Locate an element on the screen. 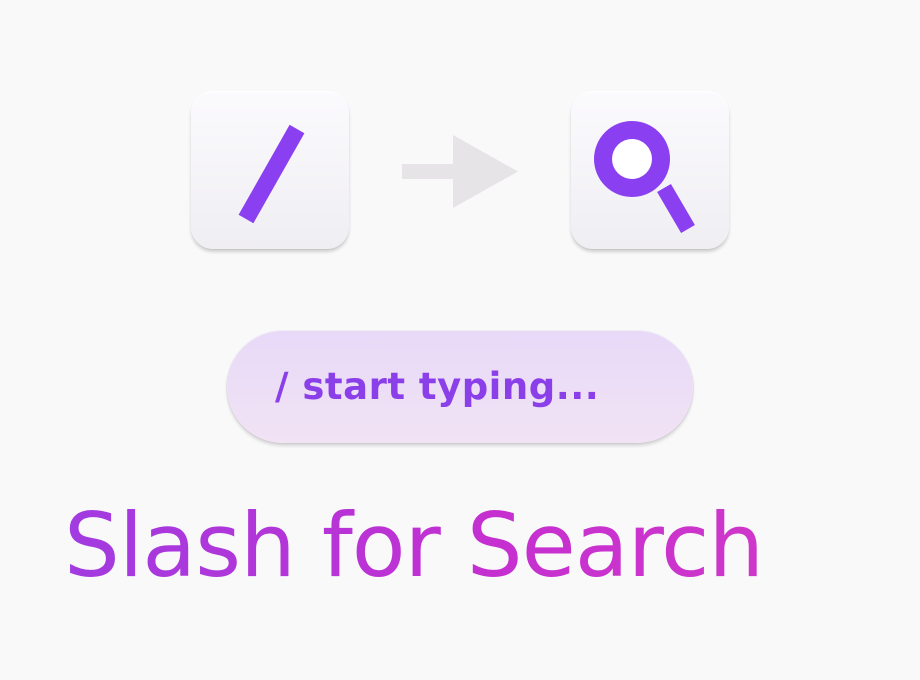  slash-icon is located at coordinates (271, 174).